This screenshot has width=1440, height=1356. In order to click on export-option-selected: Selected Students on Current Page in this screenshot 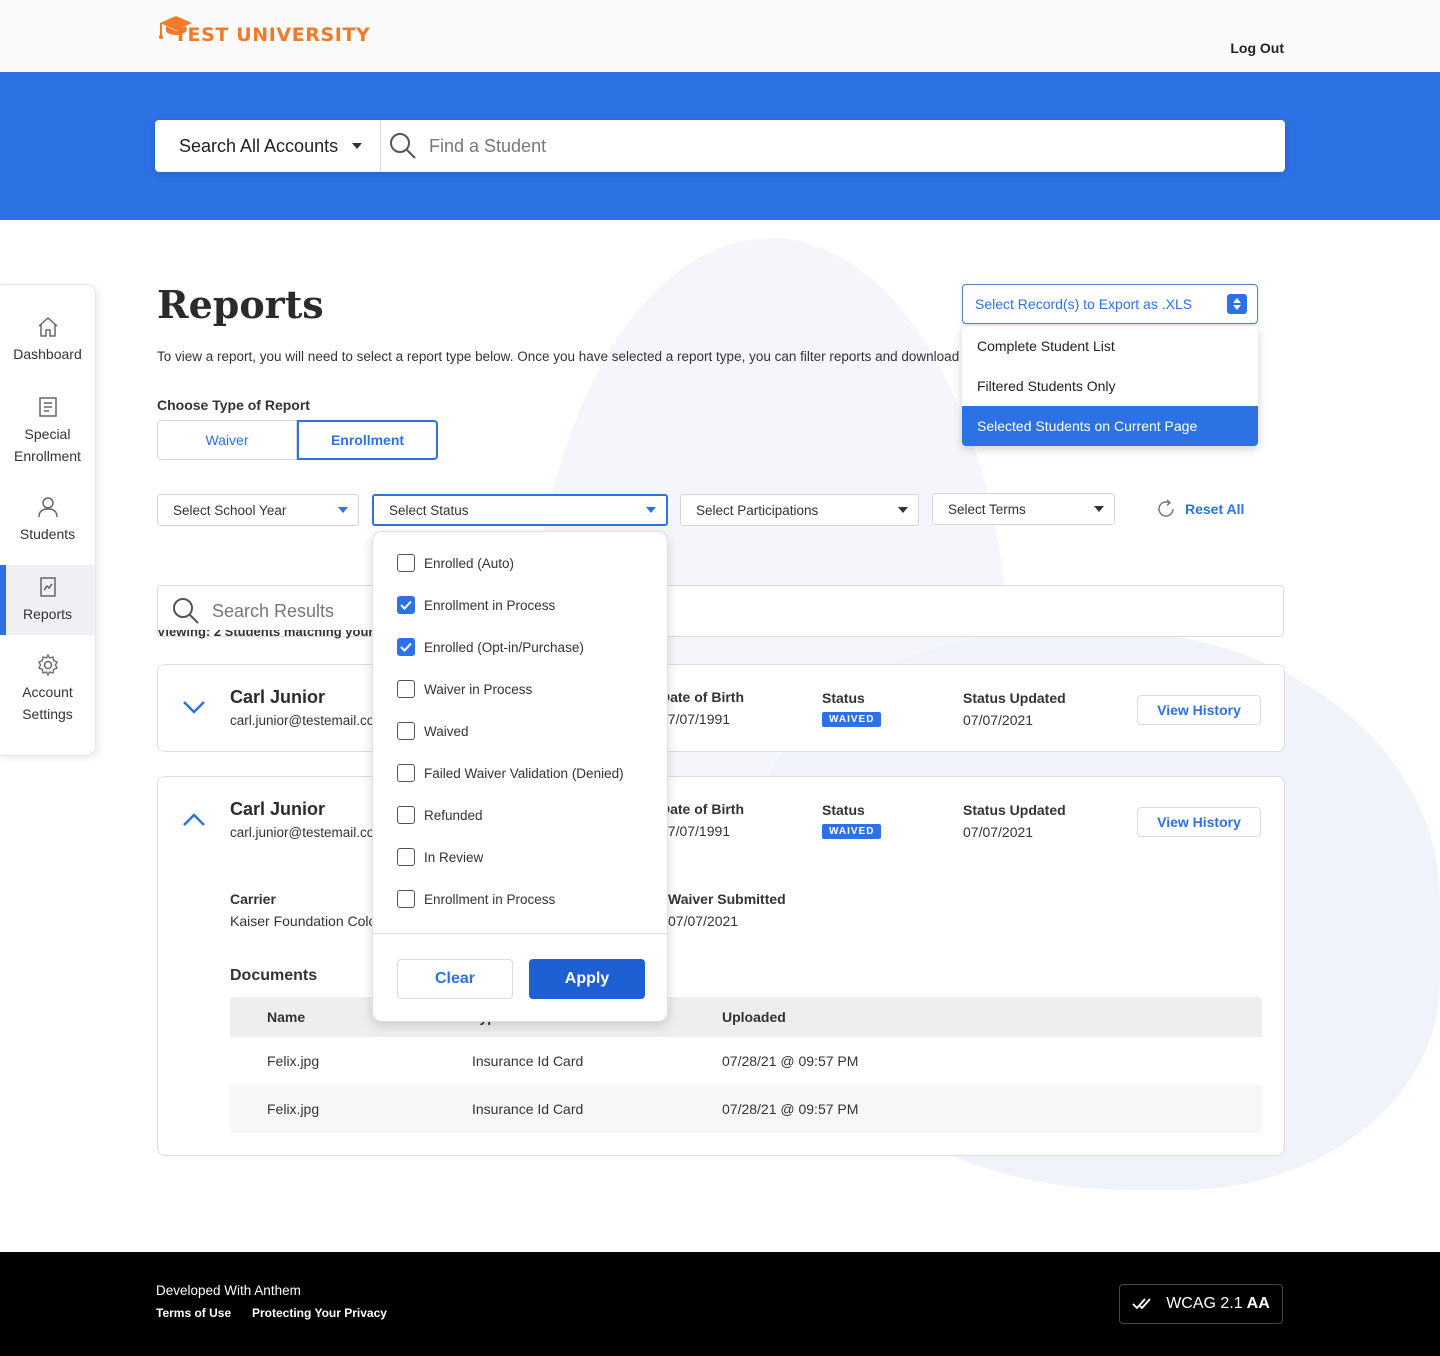, I will do `click(1110, 426)`.